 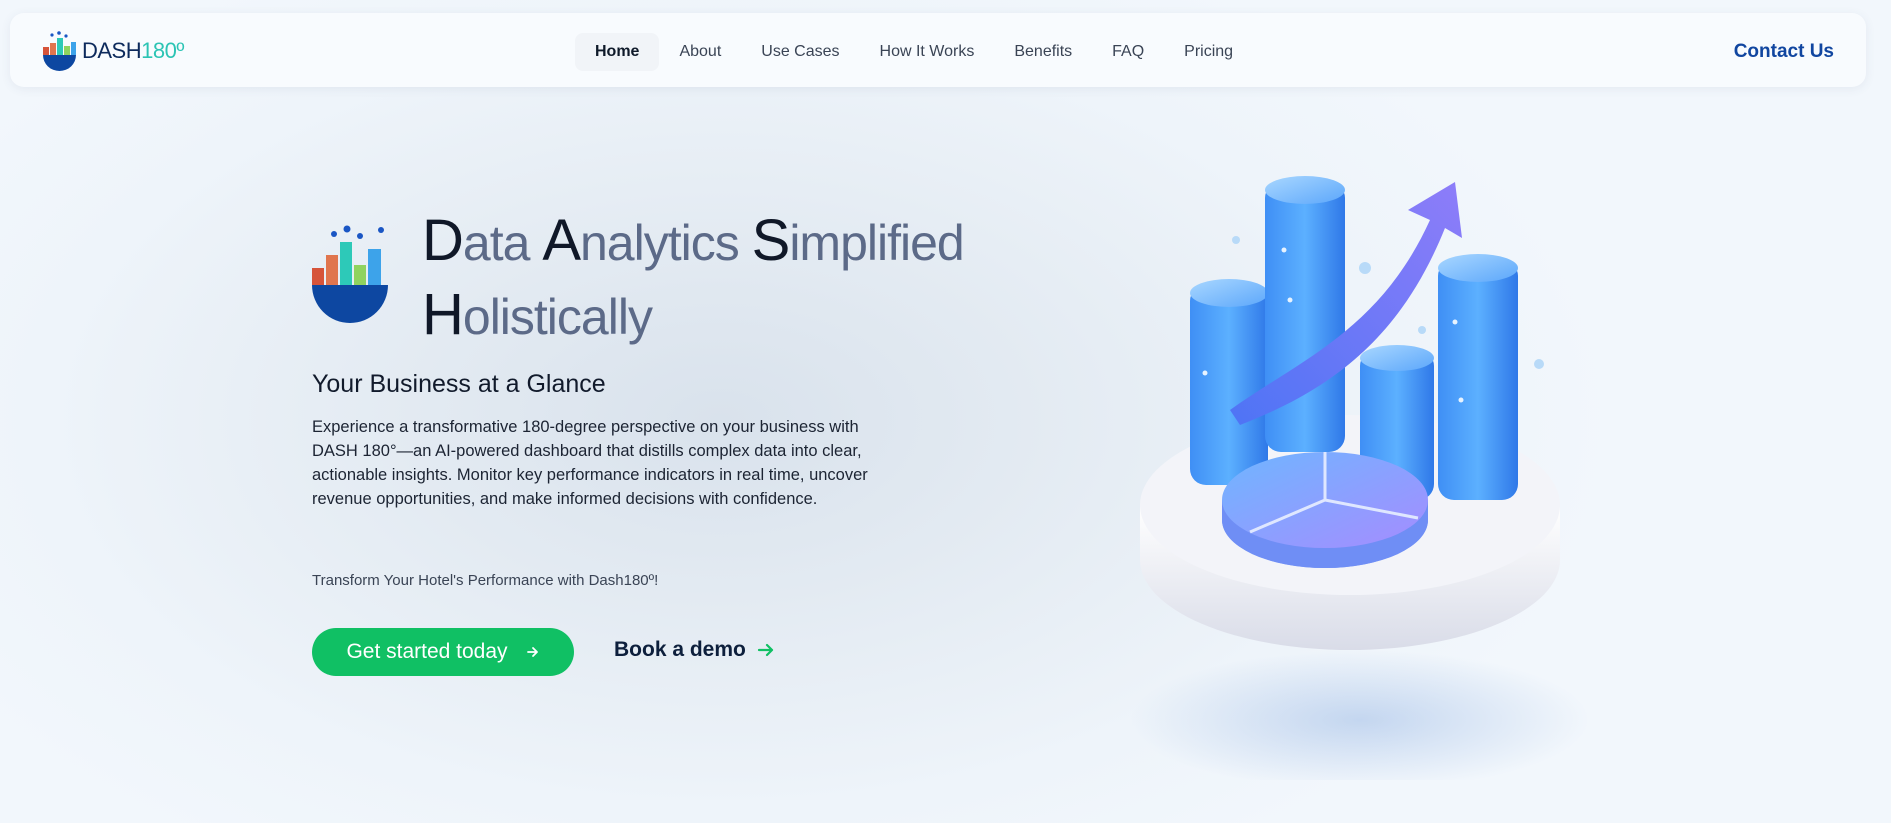 What do you see at coordinates (617, 52) in the screenshot?
I see `nav-home: Home` at bounding box center [617, 52].